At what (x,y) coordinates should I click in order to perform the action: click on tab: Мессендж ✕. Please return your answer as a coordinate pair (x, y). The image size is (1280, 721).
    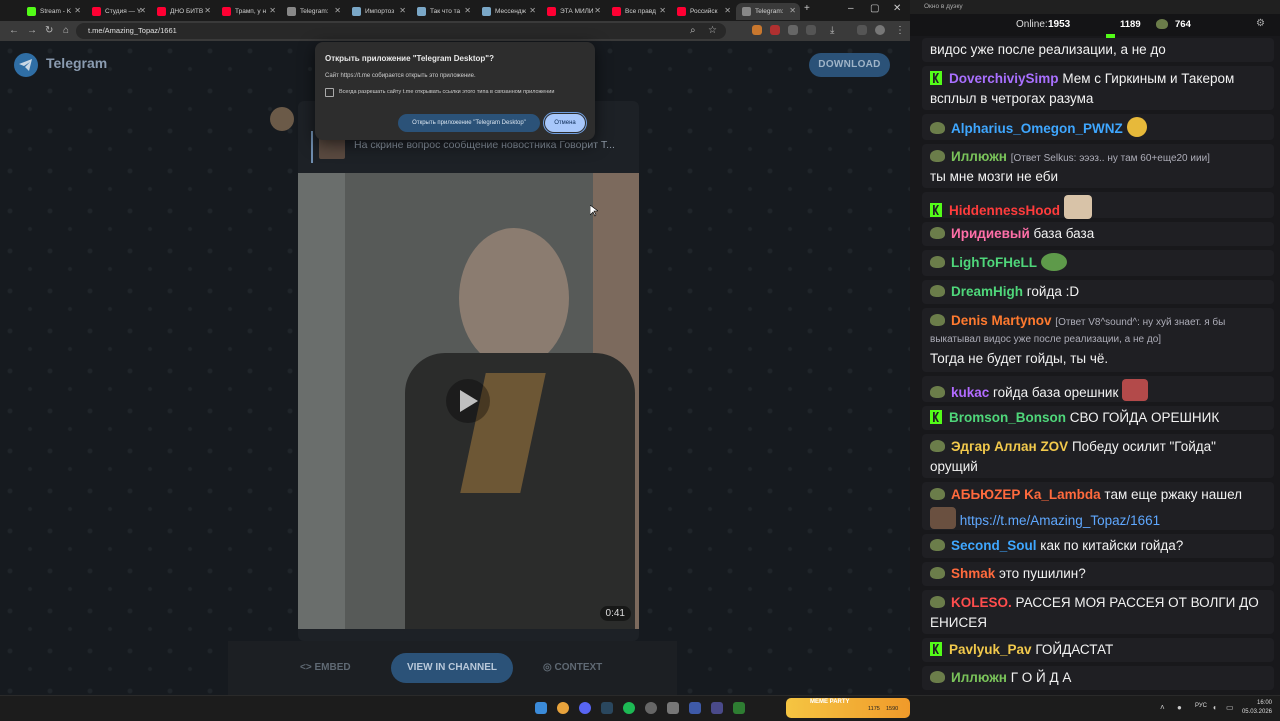
    Looking at the image, I should click on (508, 11).